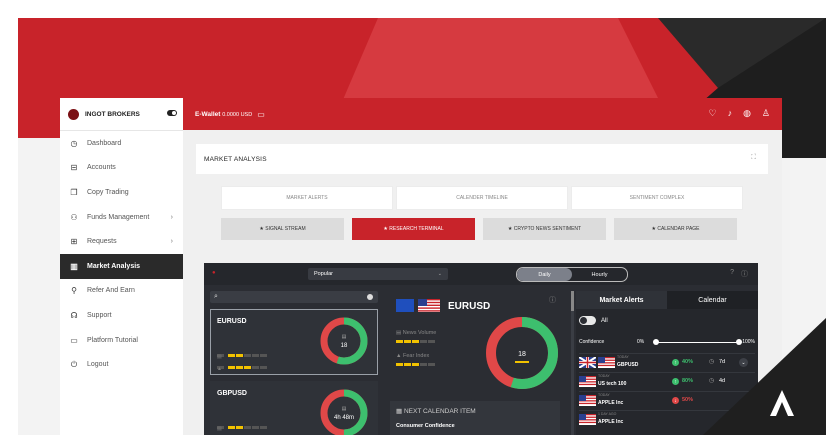  What do you see at coordinates (482, 114) in the screenshot?
I see `top-bar: E-Wallet 0.0000 USD ▭ ♡ ♪ ◍ ♙` at bounding box center [482, 114].